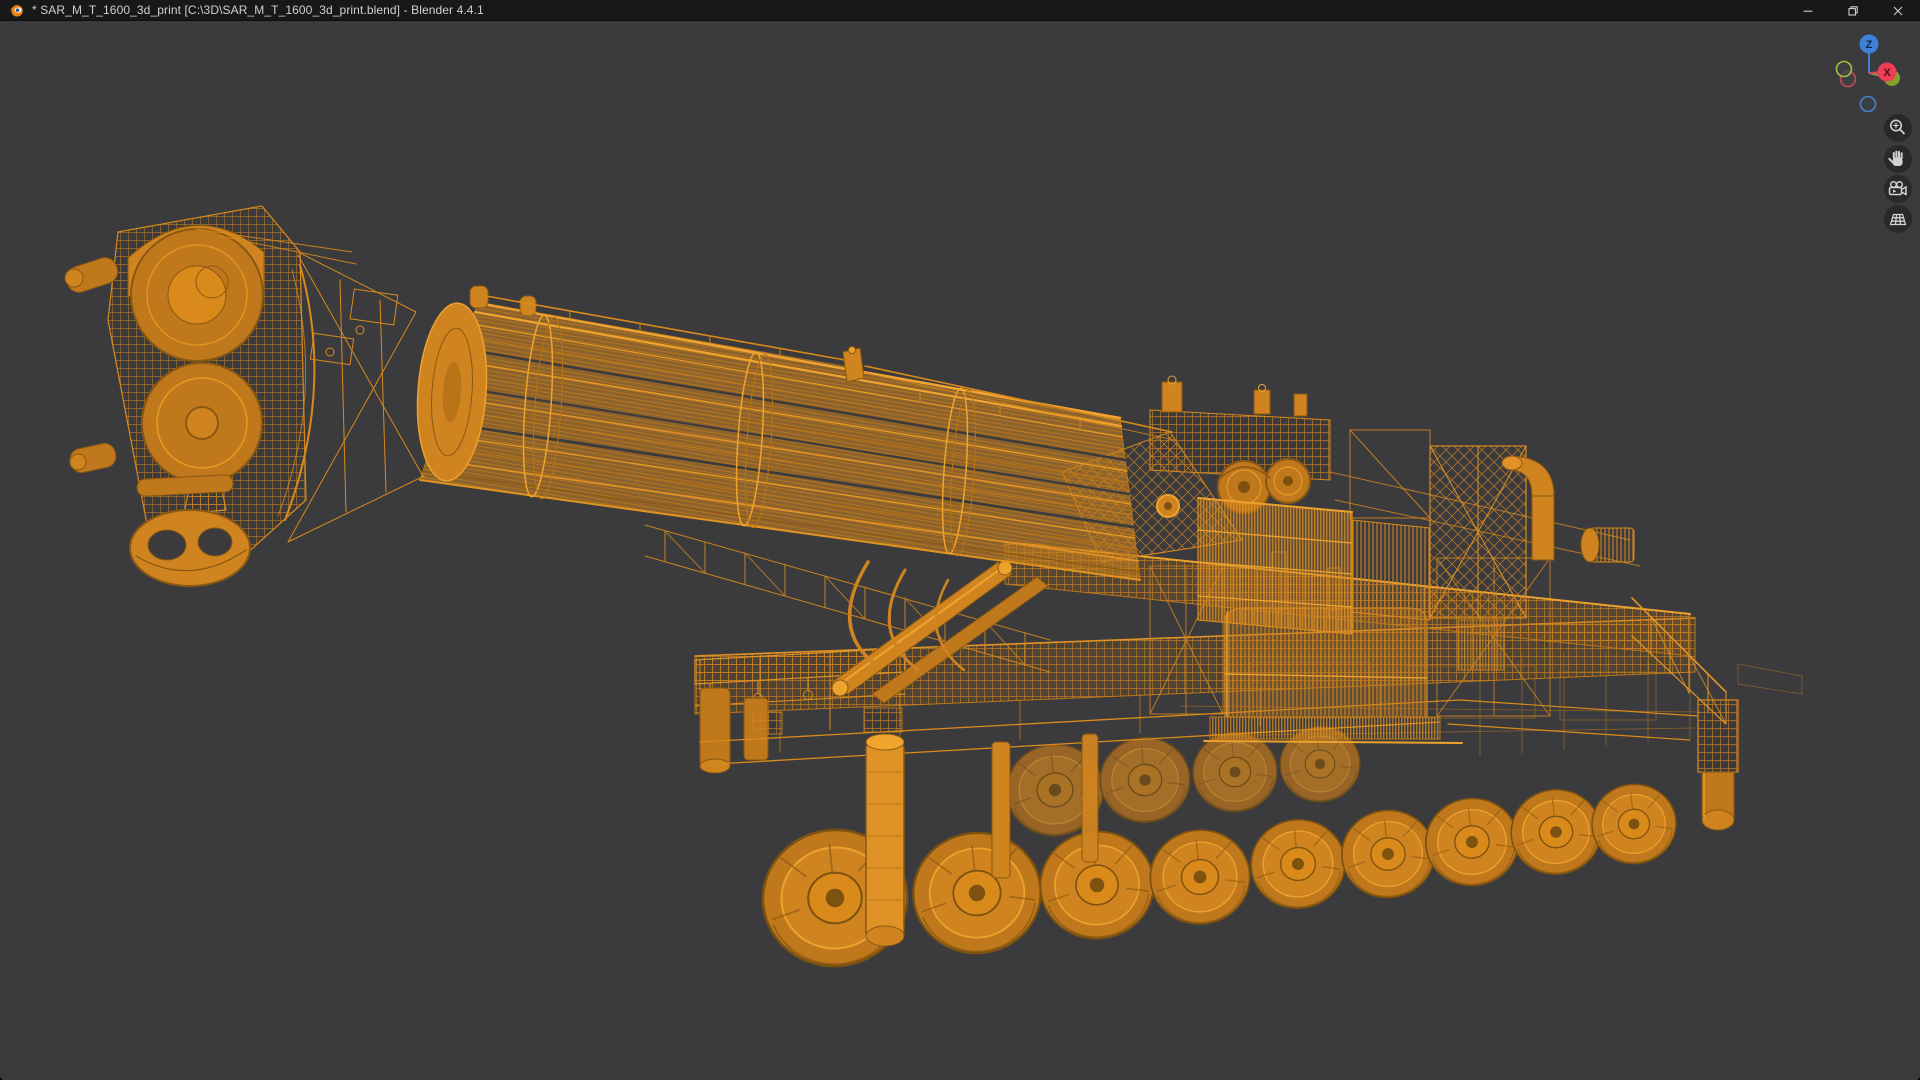  I want to click on axis-neg-y-ball, so click(1844, 69).